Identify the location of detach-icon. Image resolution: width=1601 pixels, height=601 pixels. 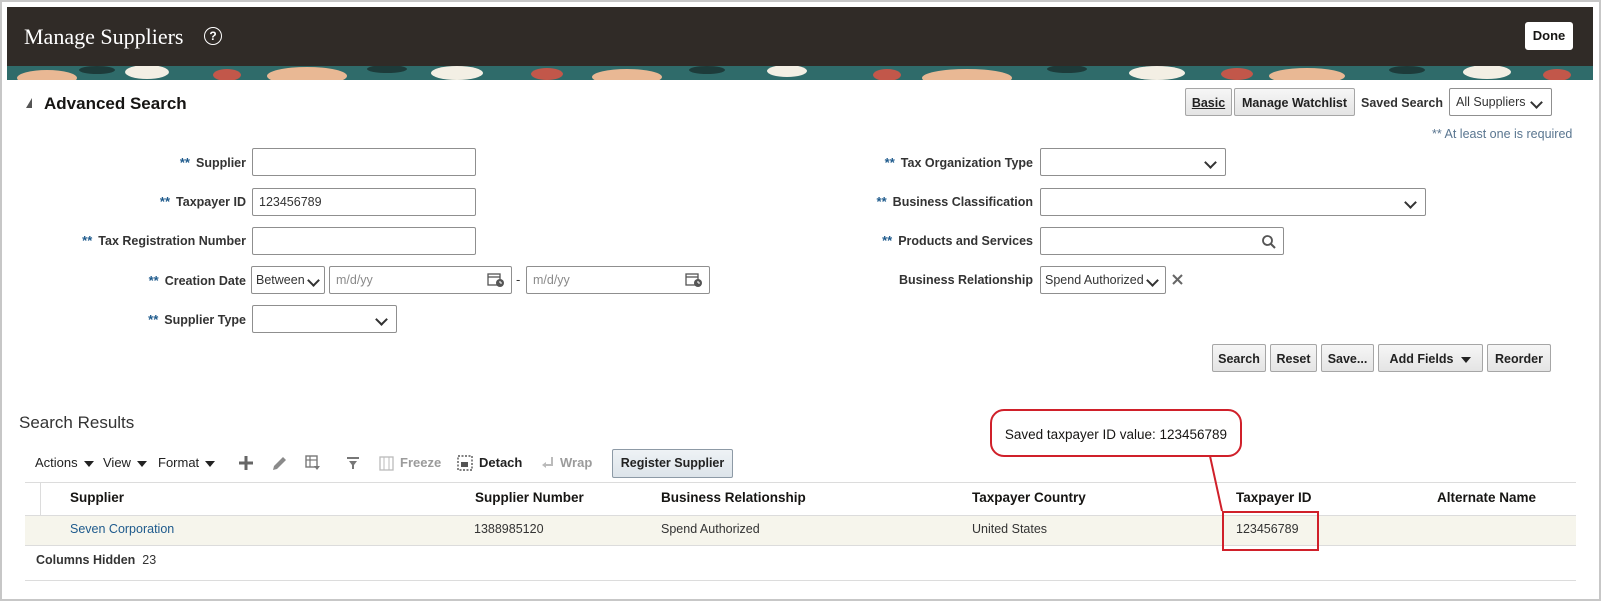
(465, 463).